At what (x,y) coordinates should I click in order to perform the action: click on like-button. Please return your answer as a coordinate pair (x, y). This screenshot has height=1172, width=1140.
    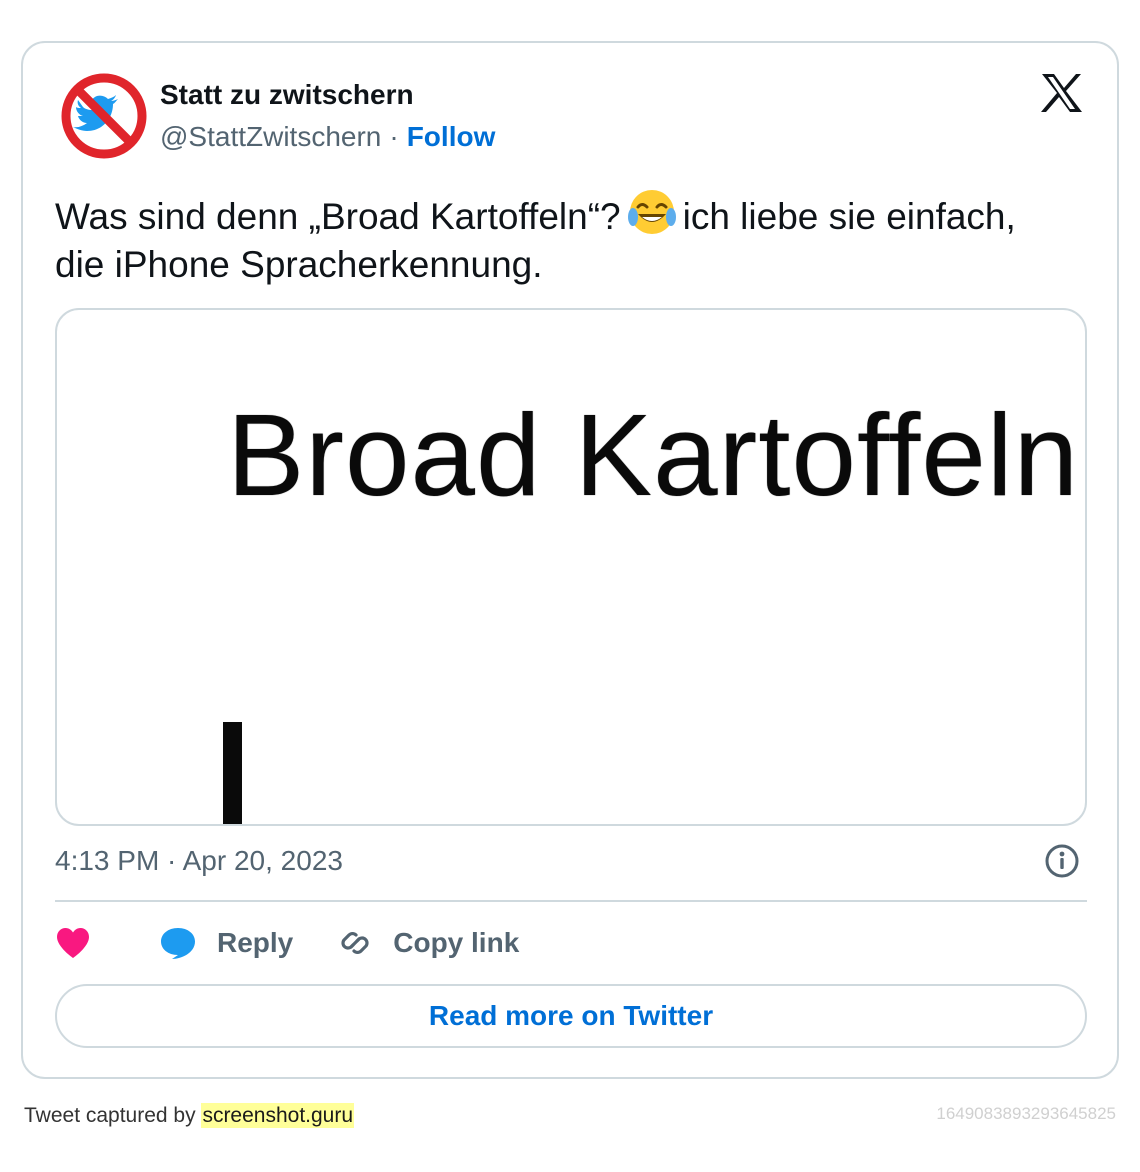
    Looking at the image, I should click on (73, 943).